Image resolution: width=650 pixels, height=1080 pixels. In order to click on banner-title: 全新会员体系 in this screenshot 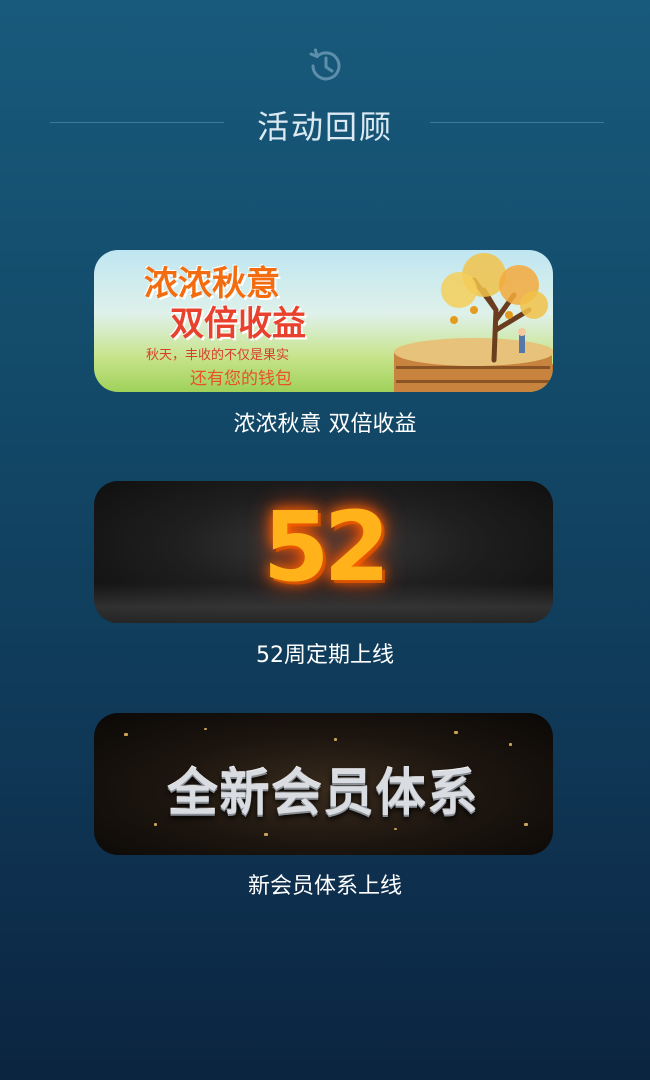, I will do `click(323, 793)`.